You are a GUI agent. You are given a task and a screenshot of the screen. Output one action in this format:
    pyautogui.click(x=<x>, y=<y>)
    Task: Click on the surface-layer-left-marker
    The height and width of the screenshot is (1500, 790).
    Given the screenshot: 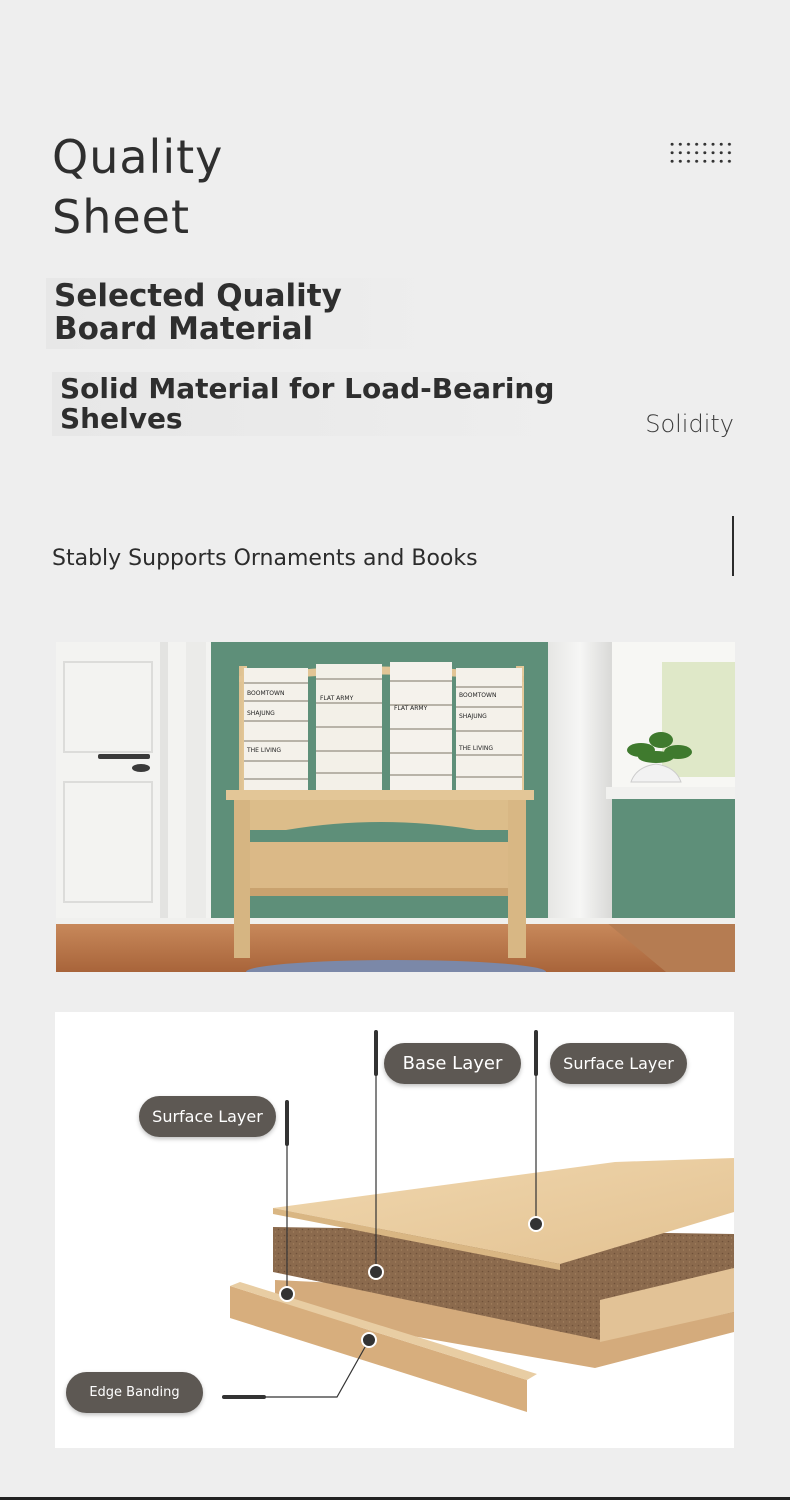 What is the action you would take?
    pyautogui.click(x=287, y=1294)
    